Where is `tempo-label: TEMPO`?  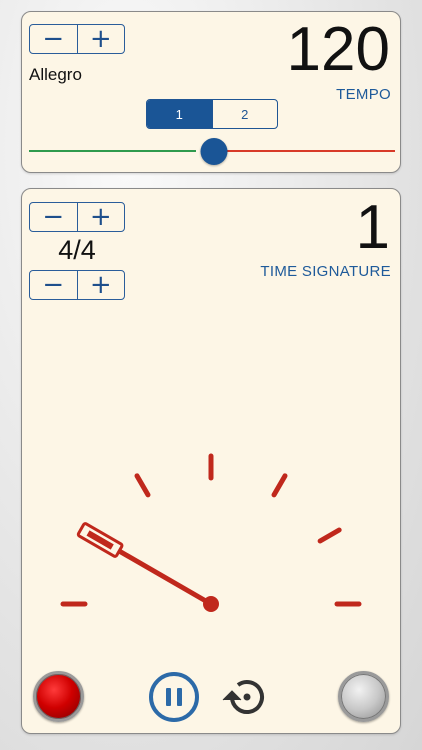
tempo-label: TEMPO is located at coordinates (363, 94).